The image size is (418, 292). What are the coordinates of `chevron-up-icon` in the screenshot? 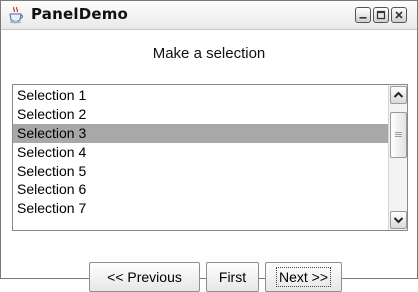 It's located at (398, 94).